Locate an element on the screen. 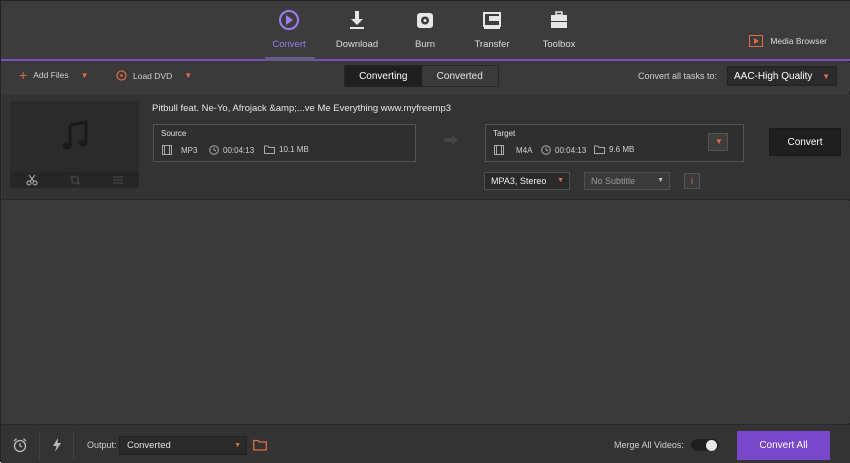 Image resolution: width=850 pixels, height=463 pixels. tab-convert-label: Convert is located at coordinates (289, 44).